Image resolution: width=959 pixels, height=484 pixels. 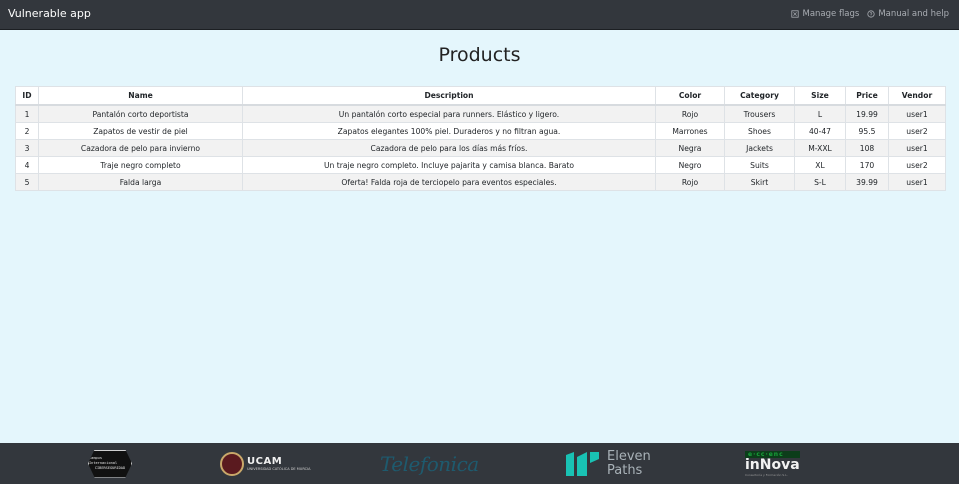 I want to click on cell-price: 170, so click(x=867, y=165).